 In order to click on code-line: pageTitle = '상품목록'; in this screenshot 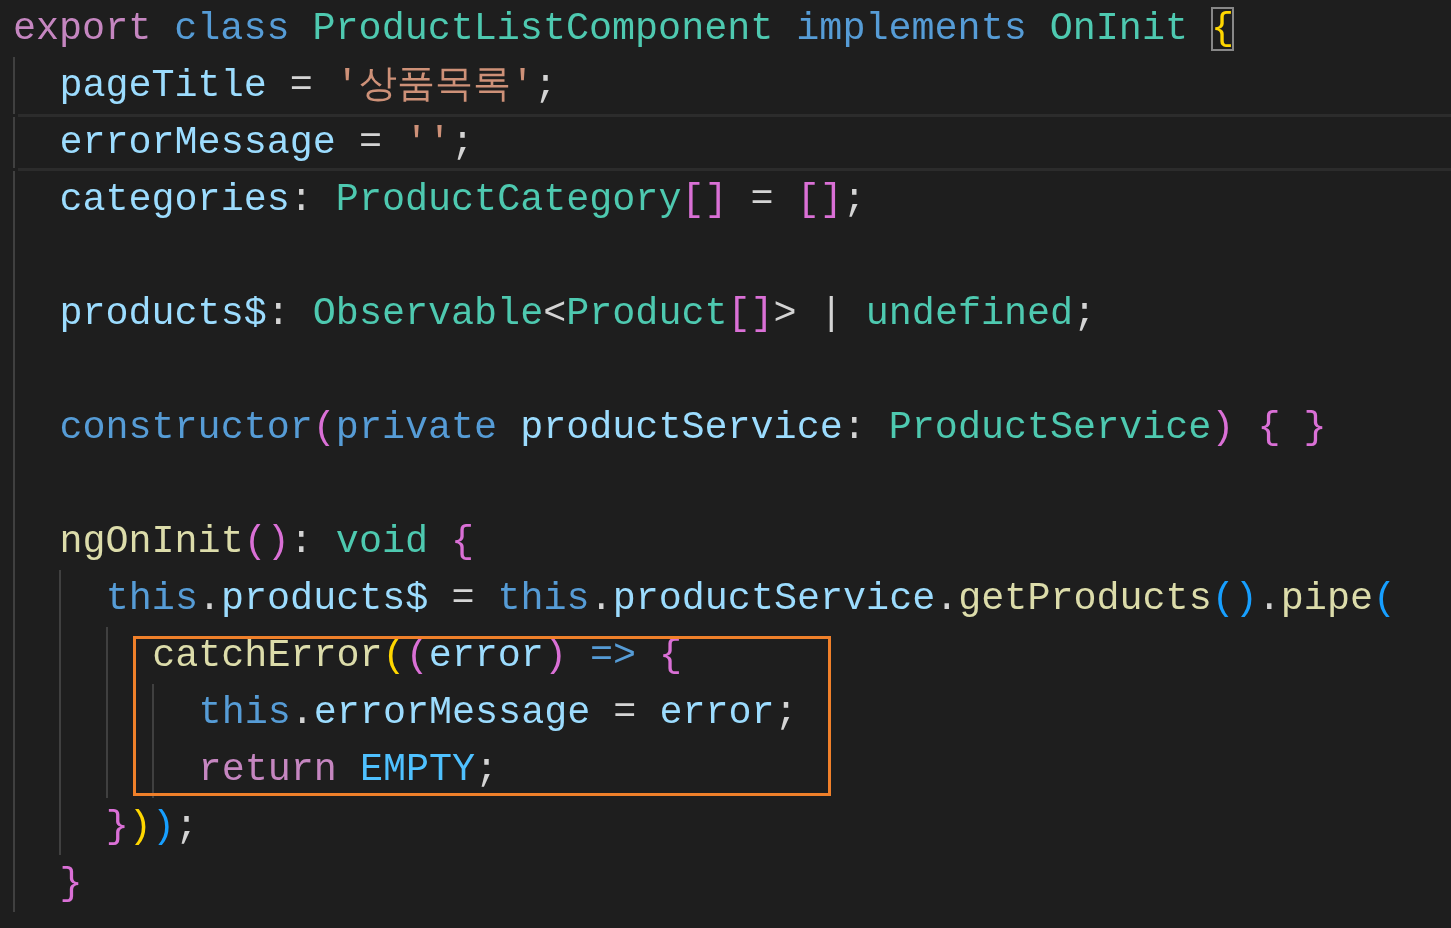, I will do `click(308, 86)`.